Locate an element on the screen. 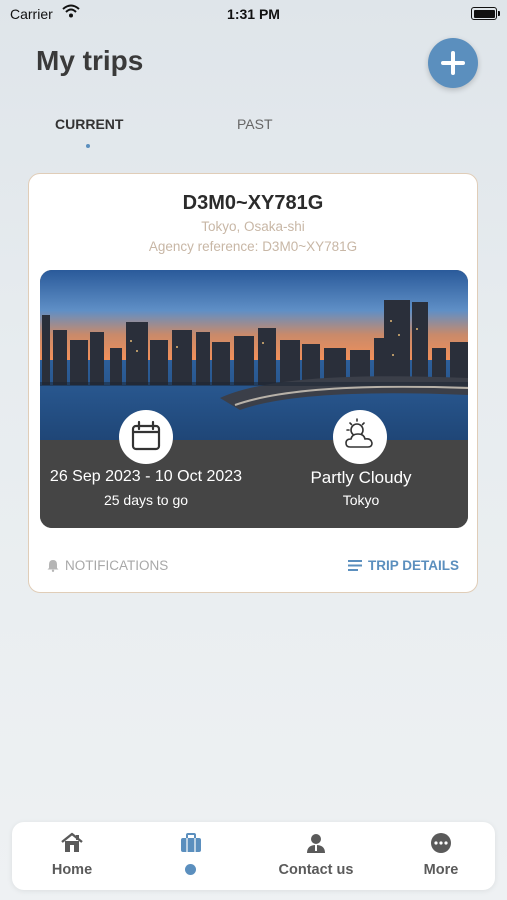 The height and width of the screenshot is (900, 507). nav-more-label: More is located at coordinates (441, 870).